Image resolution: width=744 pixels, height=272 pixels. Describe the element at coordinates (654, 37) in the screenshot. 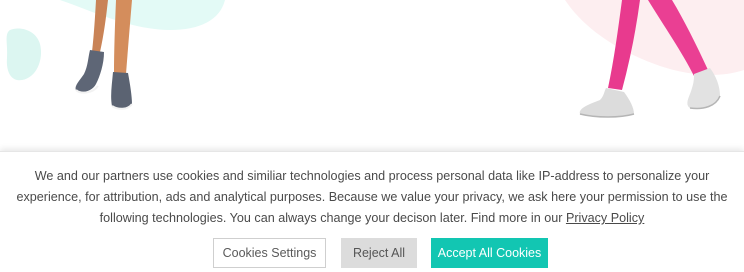

I see `pink-blob-shape` at that location.